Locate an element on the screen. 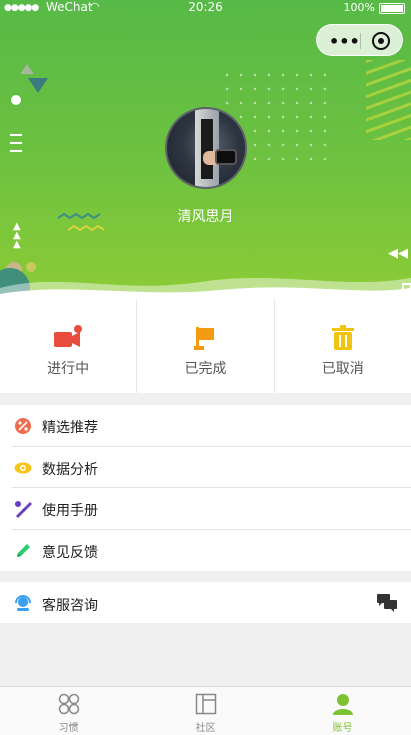  tab-community: 社区 is located at coordinates (205, 711).